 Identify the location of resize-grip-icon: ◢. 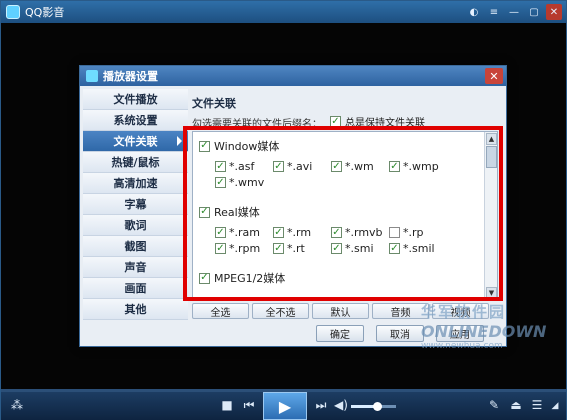
(555, 406).